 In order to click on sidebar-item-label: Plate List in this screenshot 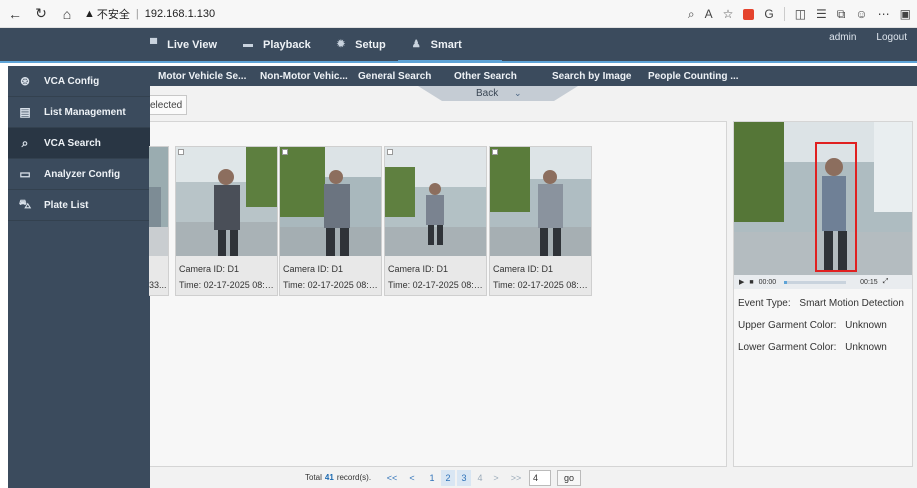, I will do `click(66, 205)`.